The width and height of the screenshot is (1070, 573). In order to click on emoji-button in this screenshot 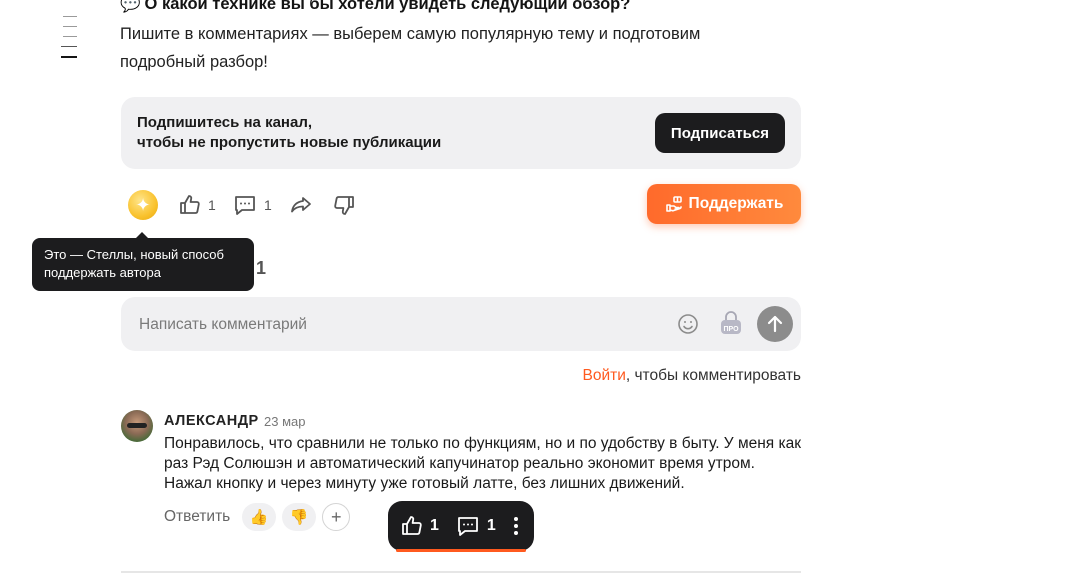, I will do `click(688, 326)`.